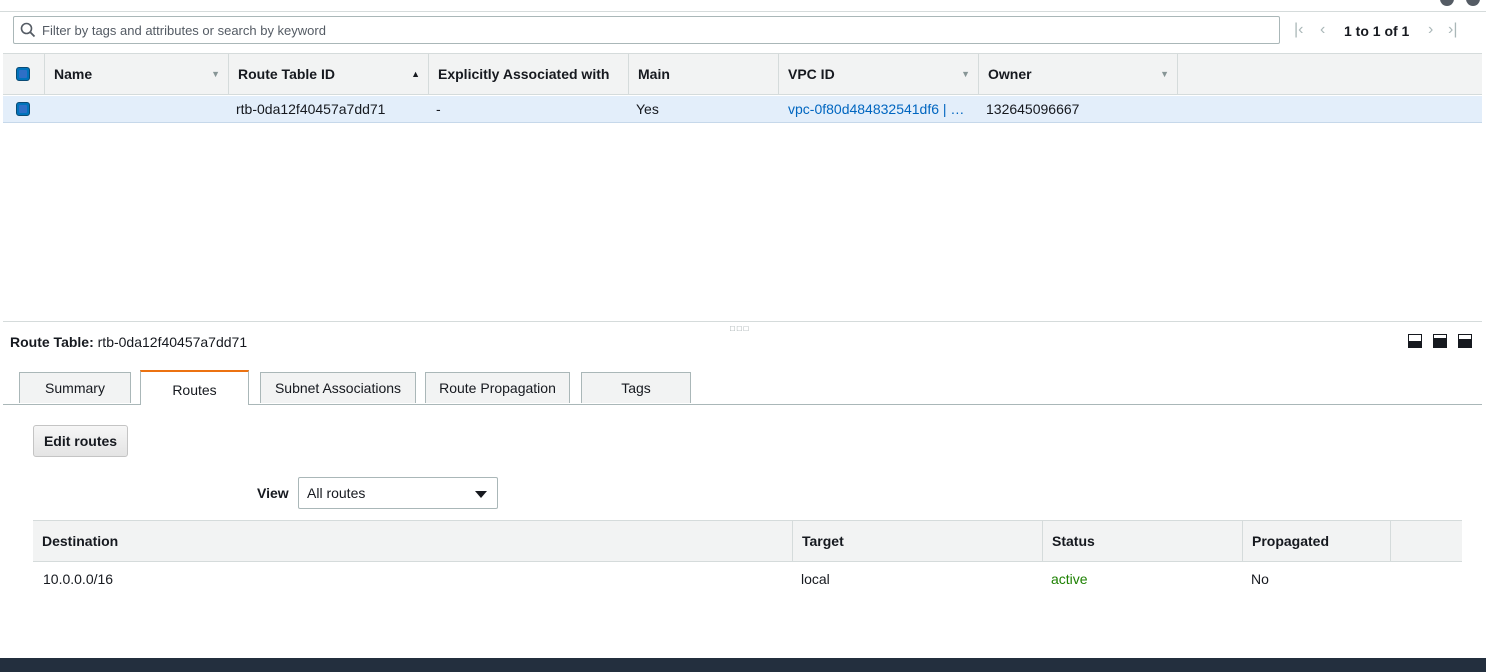 Image resolution: width=1486 pixels, height=672 pixels. Describe the element at coordinates (23, 109) in the screenshot. I see `row-checkbox` at that location.